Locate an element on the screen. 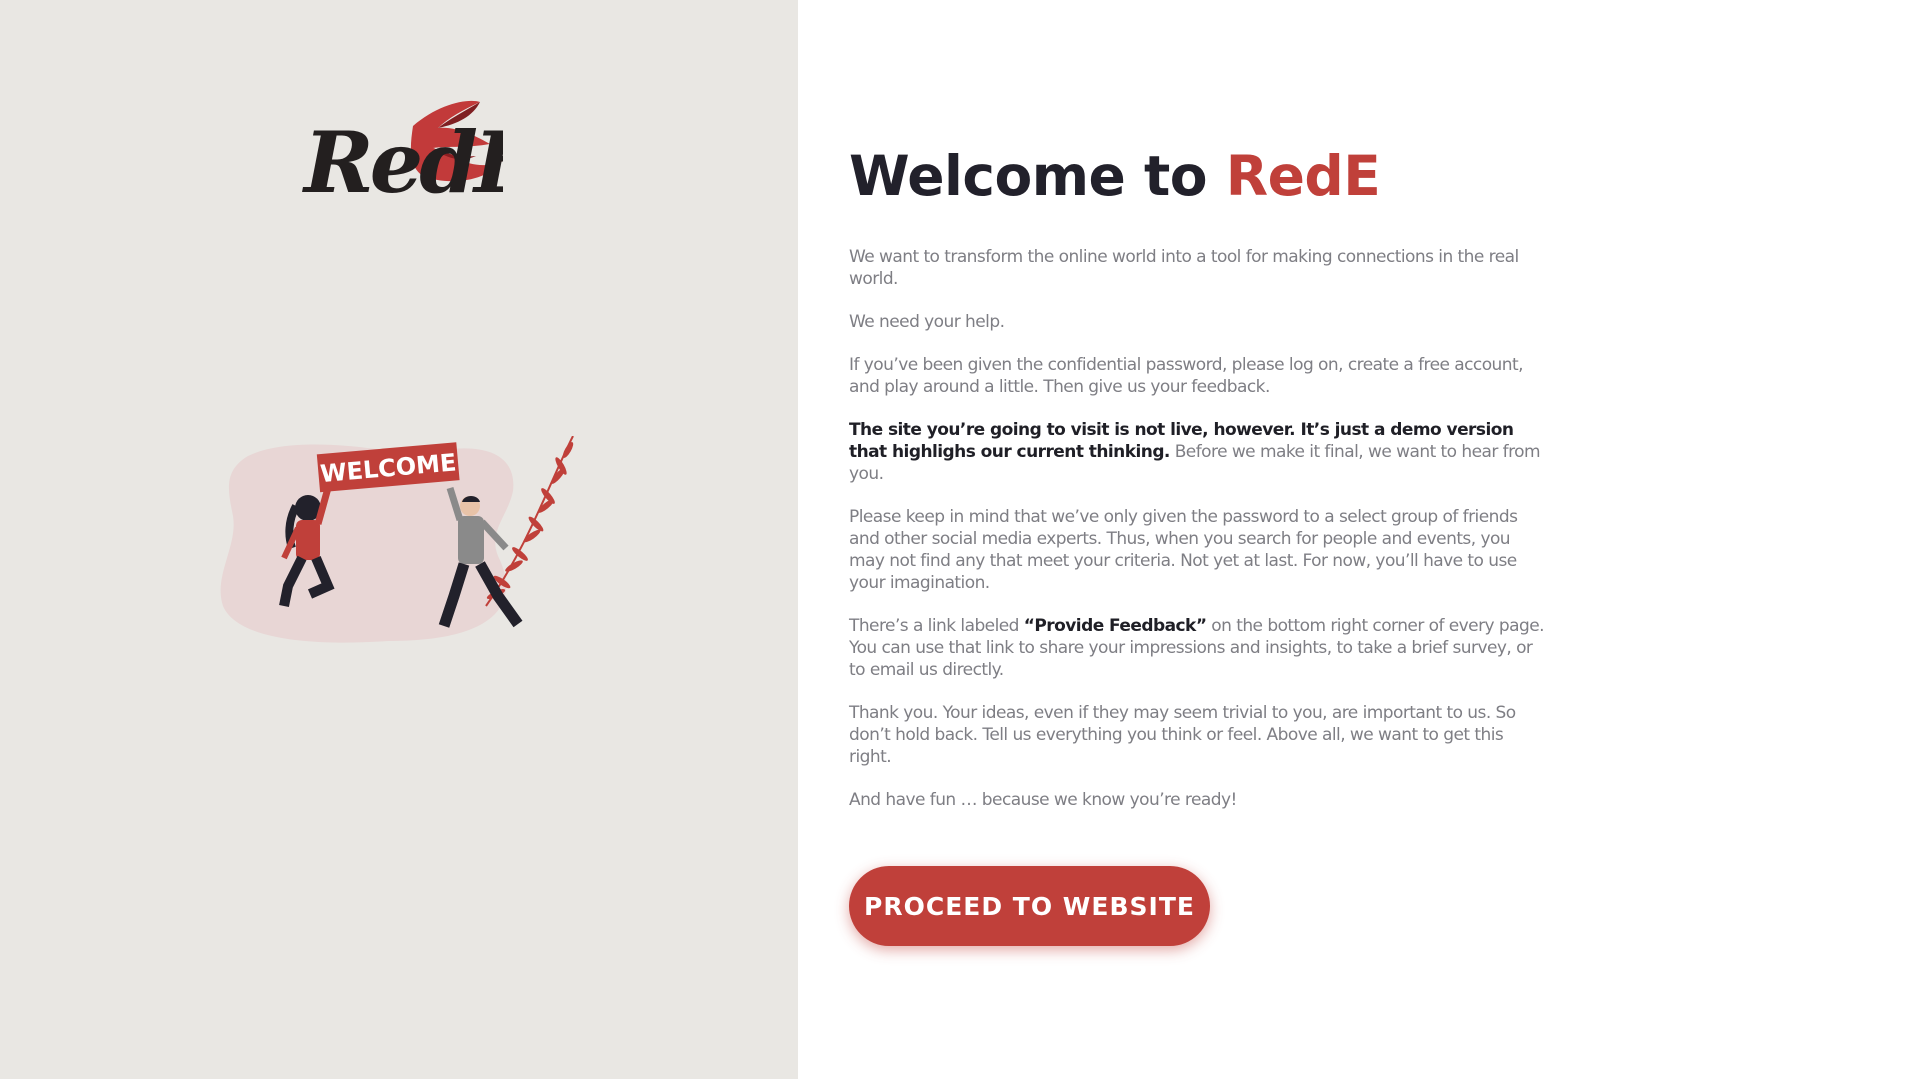 This screenshot has width=1920, height=1079. paragraph-help: We need your help. is located at coordinates (927, 322).